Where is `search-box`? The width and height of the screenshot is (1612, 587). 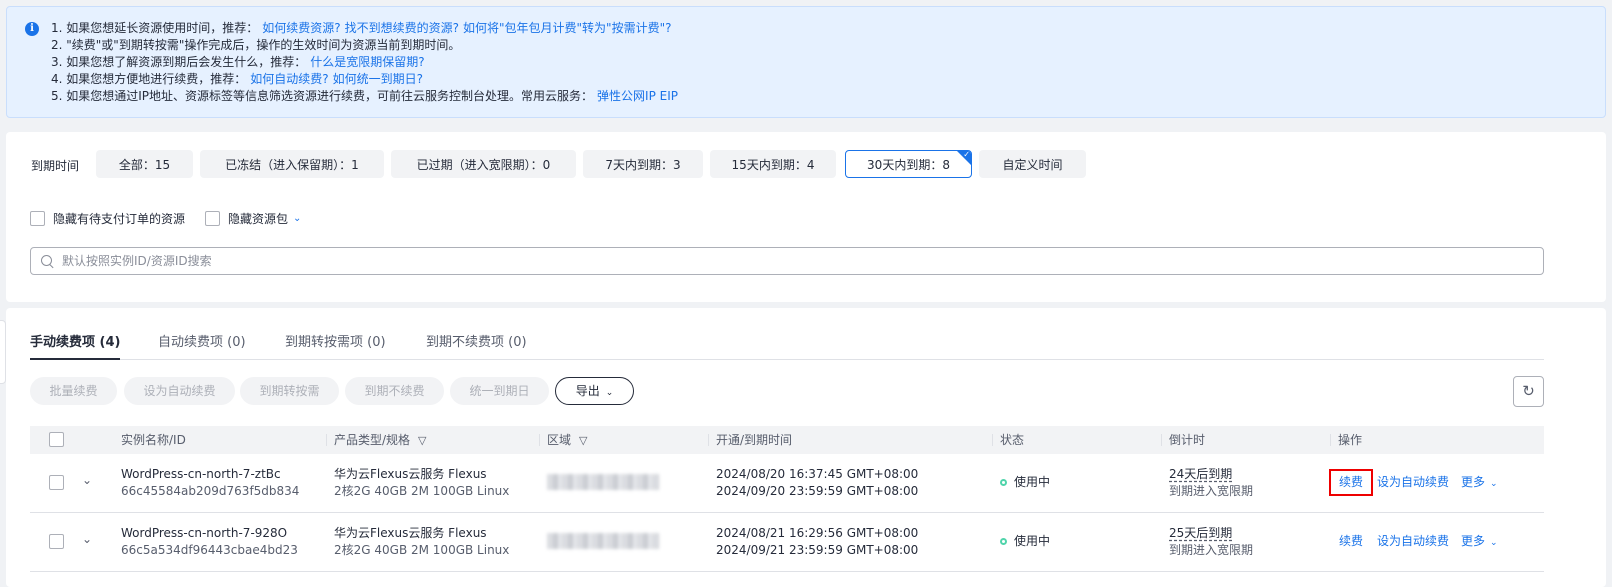 search-box is located at coordinates (787, 261).